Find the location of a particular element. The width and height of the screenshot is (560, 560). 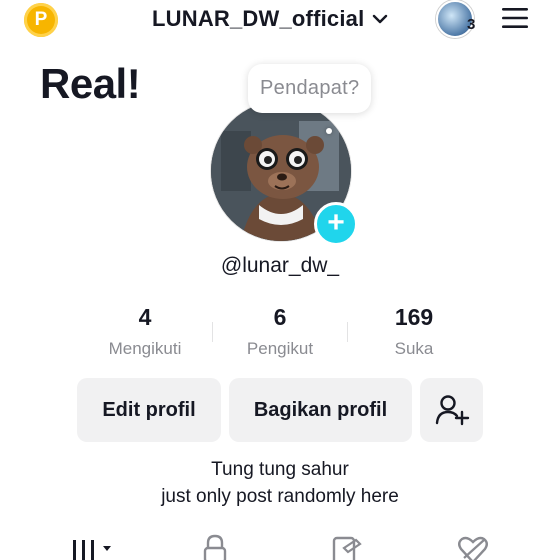

stat-following-value: 4 is located at coordinates (145, 317).